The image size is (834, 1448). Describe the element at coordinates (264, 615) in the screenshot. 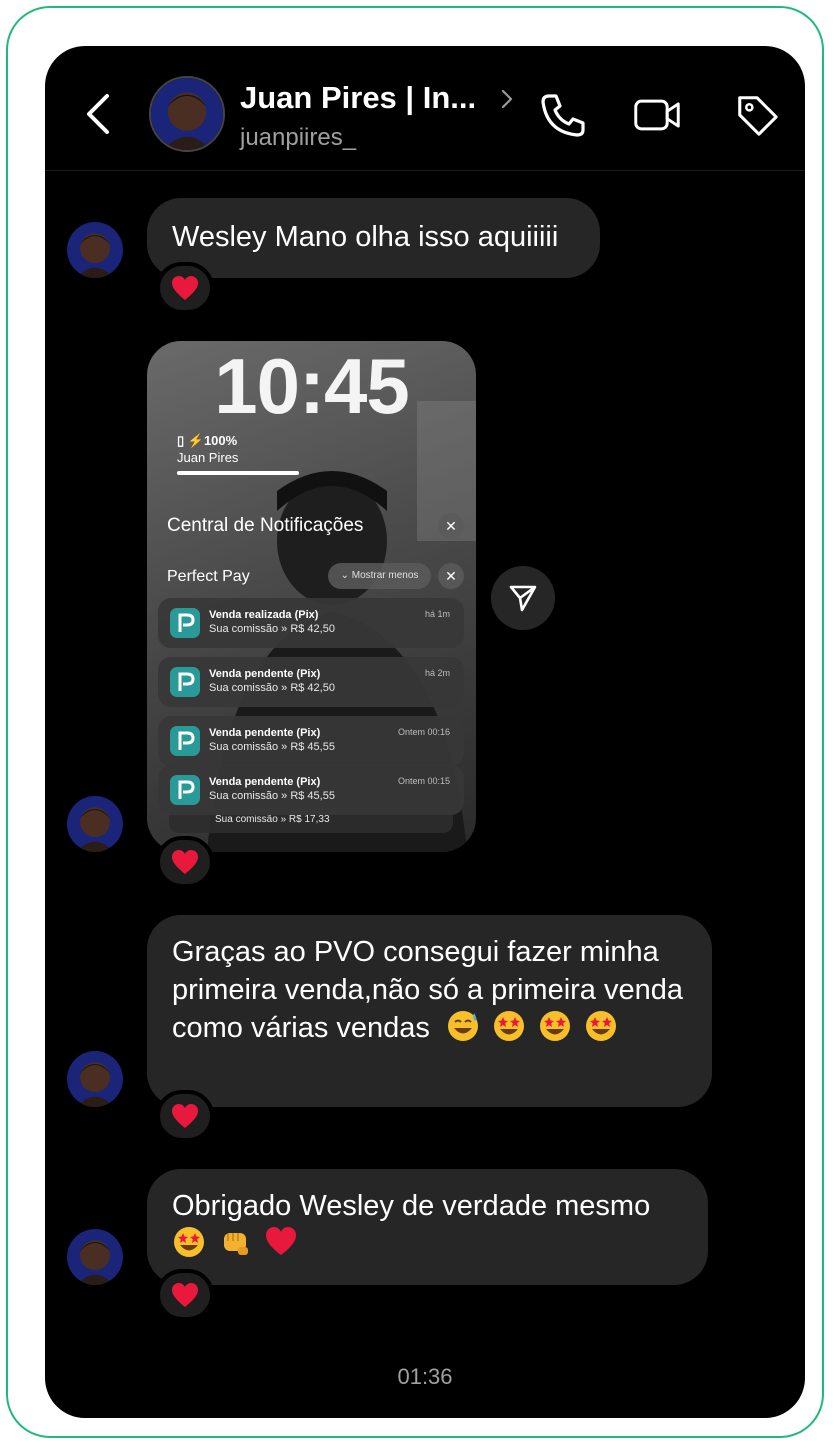

I see `notification-title: Venda realizada (Pix)` at that location.